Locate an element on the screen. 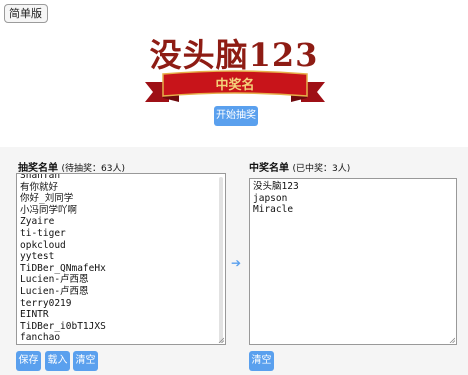  start-draw-button: 开始抽奖 is located at coordinates (236, 116).